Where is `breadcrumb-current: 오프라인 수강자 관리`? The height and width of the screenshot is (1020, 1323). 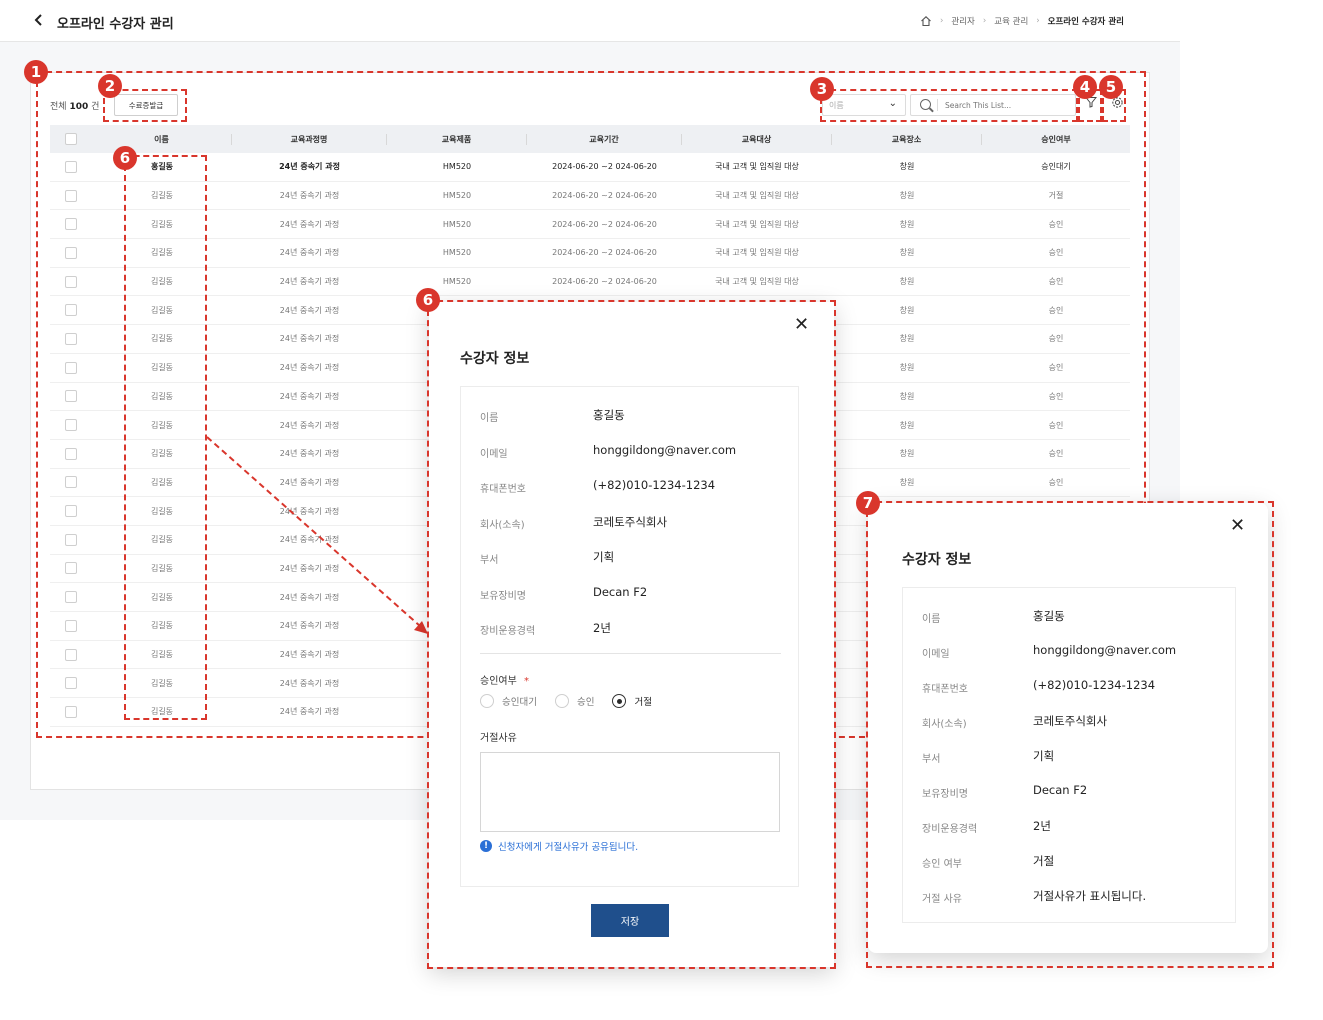
breadcrumb-current: 오프라인 수강자 관리 is located at coordinates (1085, 22).